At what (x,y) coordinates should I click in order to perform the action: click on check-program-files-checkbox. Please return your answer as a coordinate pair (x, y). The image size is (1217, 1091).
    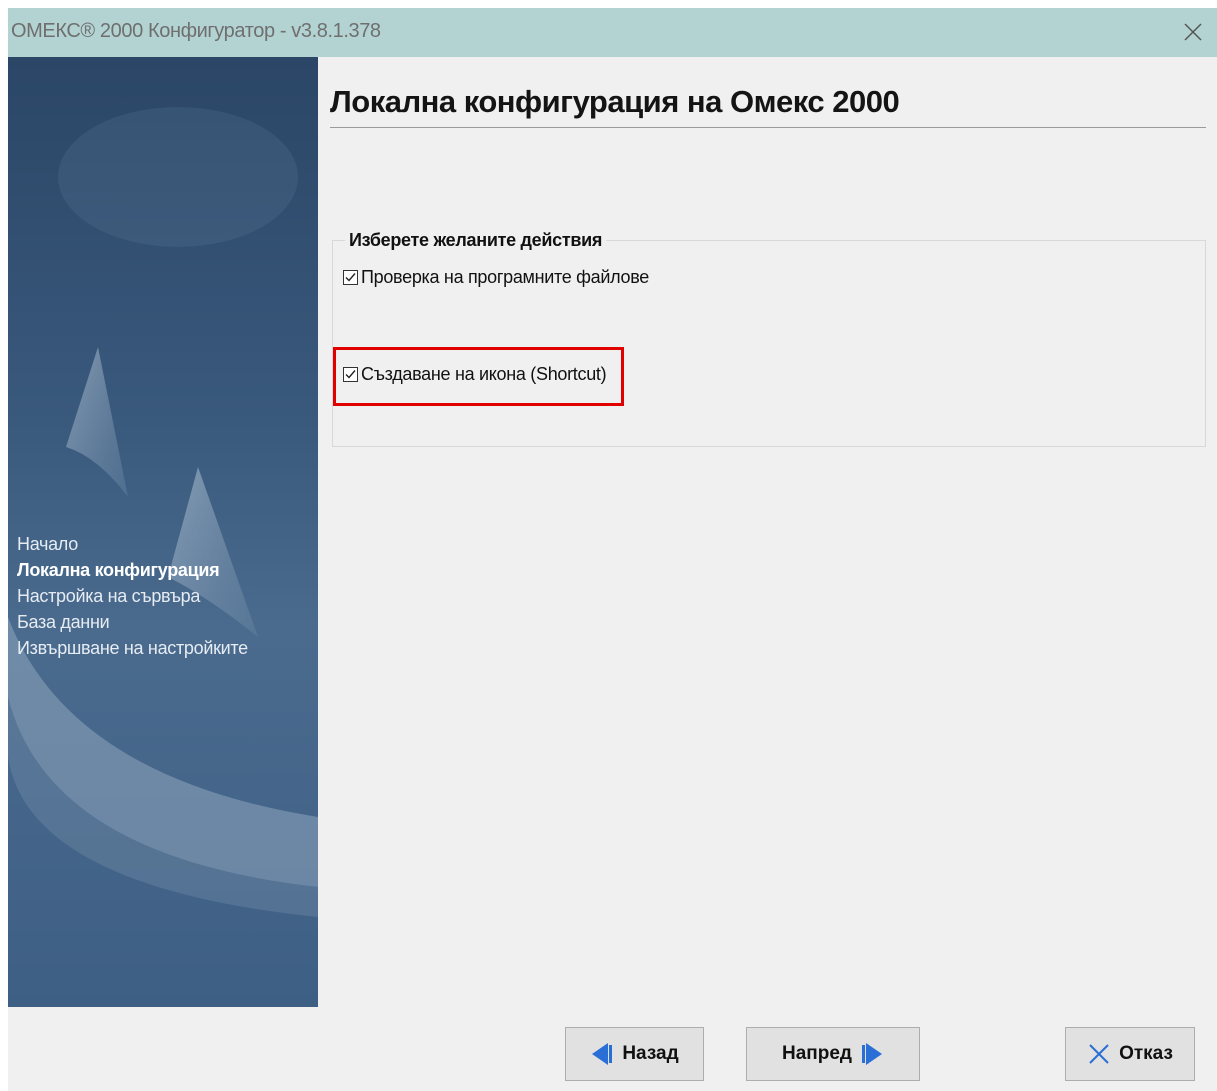
    Looking at the image, I should click on (350, 277).